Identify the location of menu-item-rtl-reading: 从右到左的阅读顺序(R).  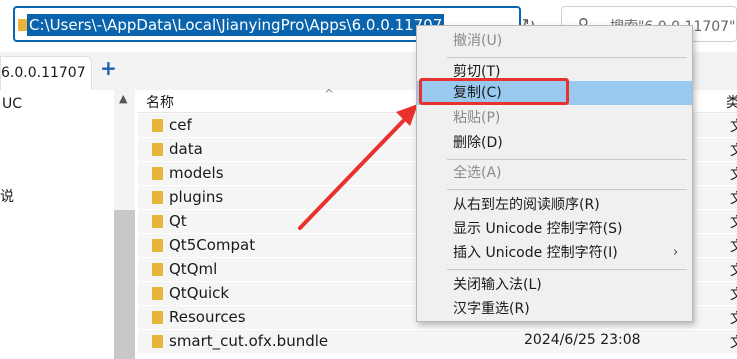
(554, 205).